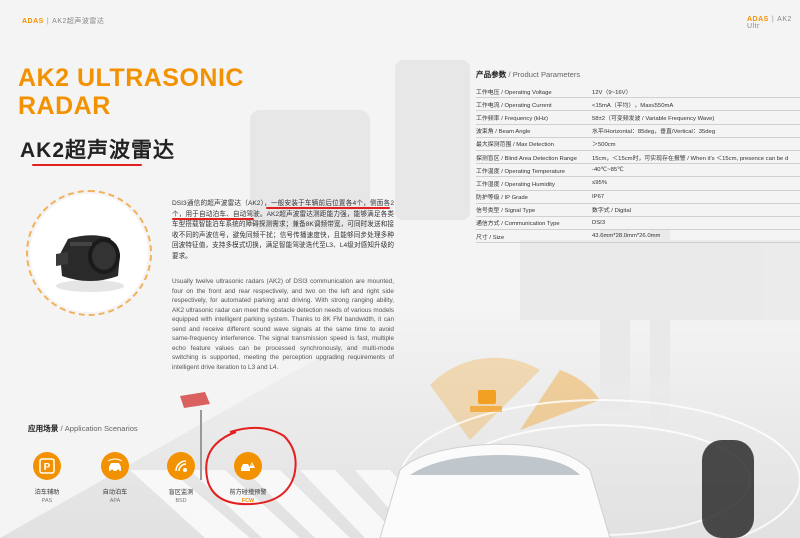  I want to click on hero-cn-title: AK2超声波雷达, so click(98, 150).